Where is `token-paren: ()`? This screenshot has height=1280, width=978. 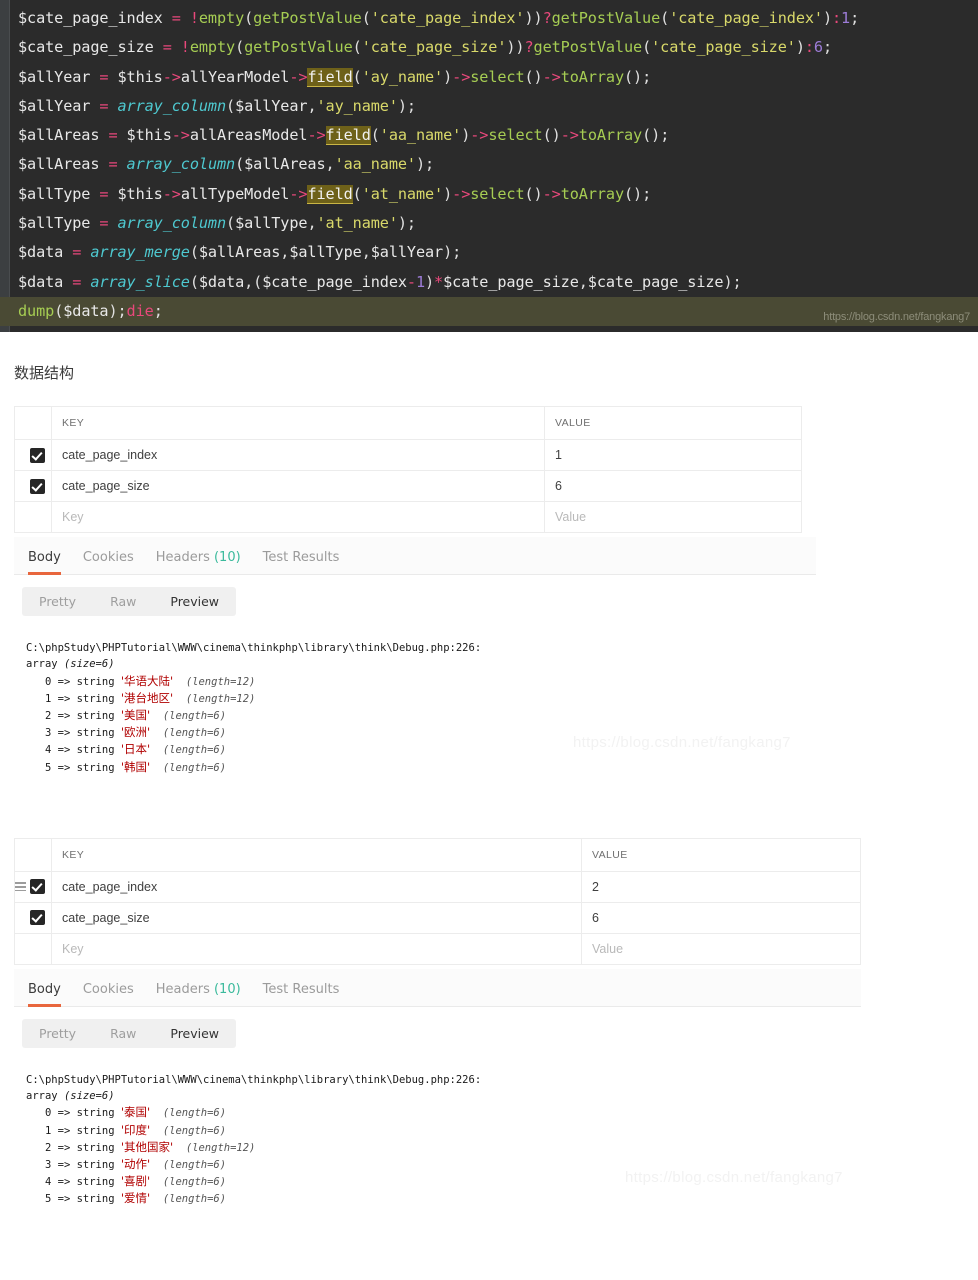
token-paren: () is located at coordinates (533, 76).